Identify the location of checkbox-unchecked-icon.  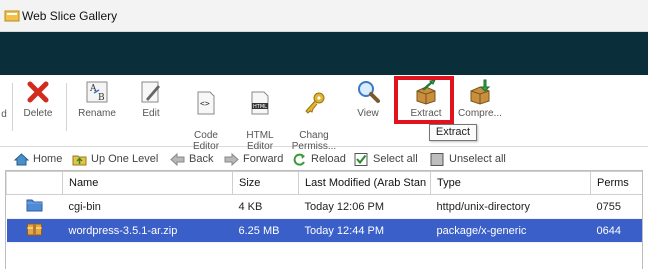
(437, 159).